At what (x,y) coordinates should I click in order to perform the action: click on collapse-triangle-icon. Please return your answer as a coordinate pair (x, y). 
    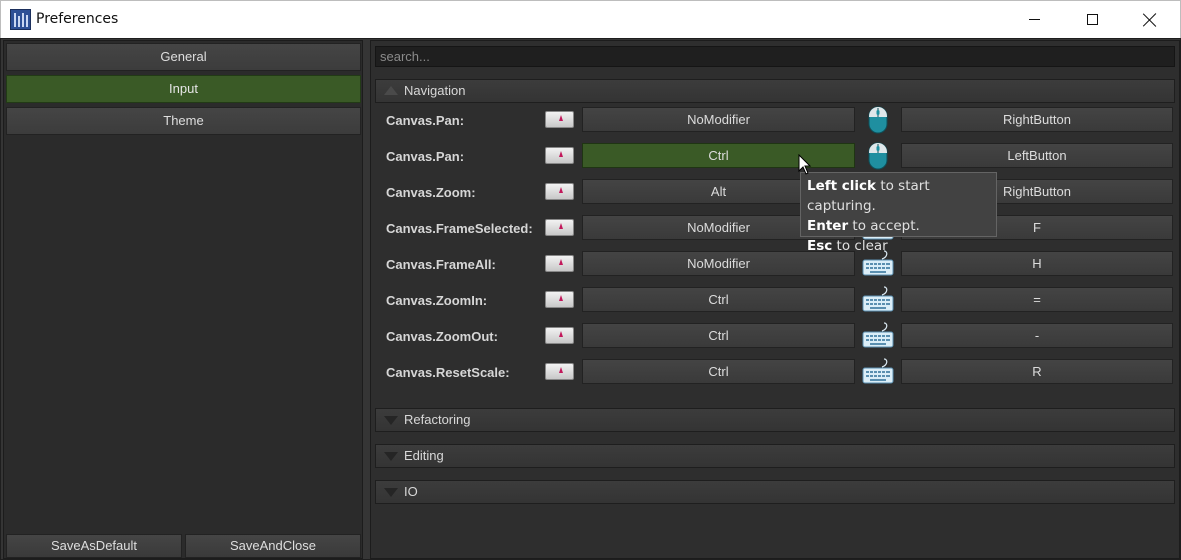
    Looking at the image, I should click on (391, 90).